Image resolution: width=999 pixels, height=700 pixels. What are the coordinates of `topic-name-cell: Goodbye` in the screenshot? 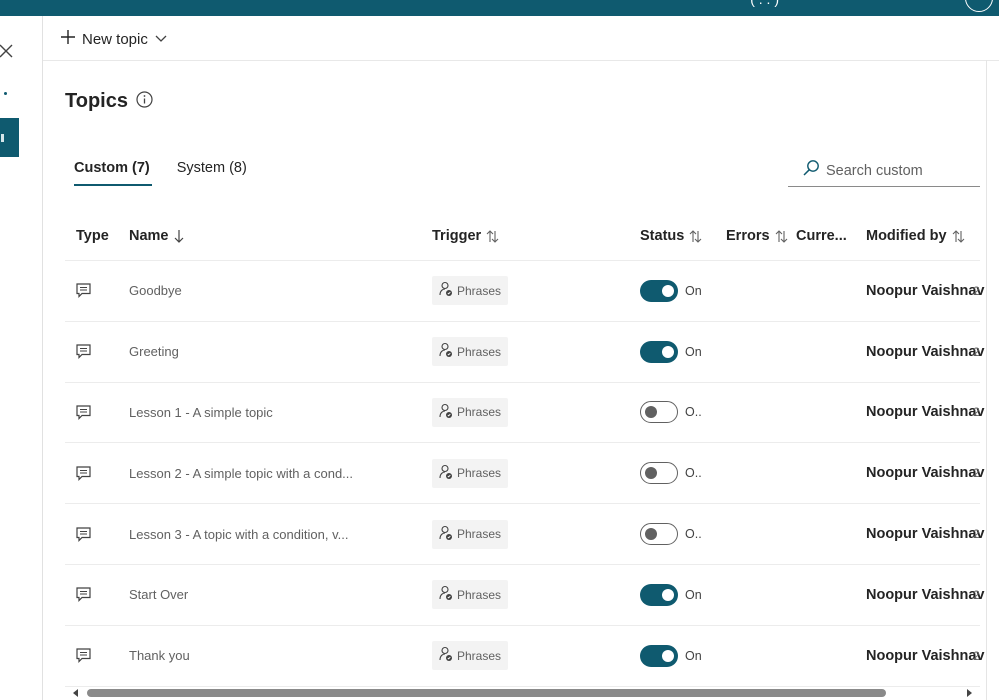 It's located at (155, 291).